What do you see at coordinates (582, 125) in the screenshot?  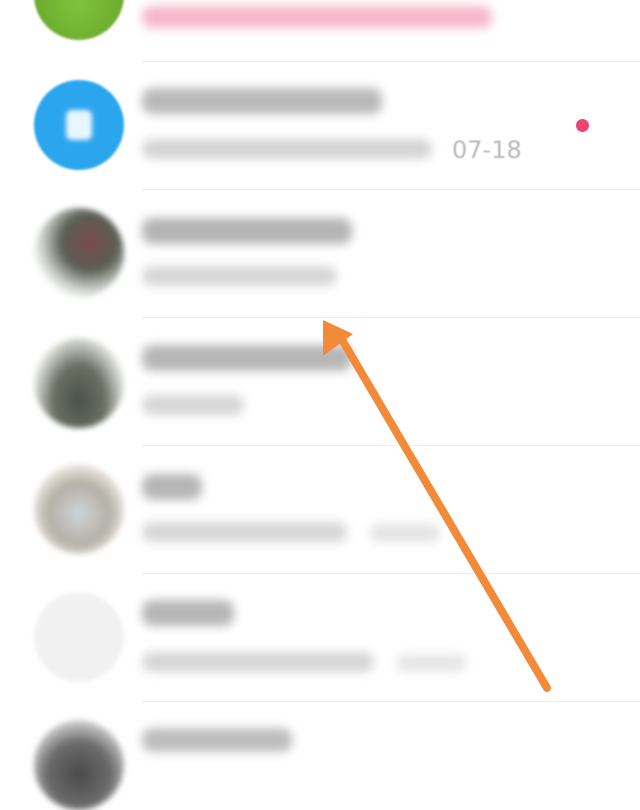 I see `unread-dot` at bounding box center [582, 125].